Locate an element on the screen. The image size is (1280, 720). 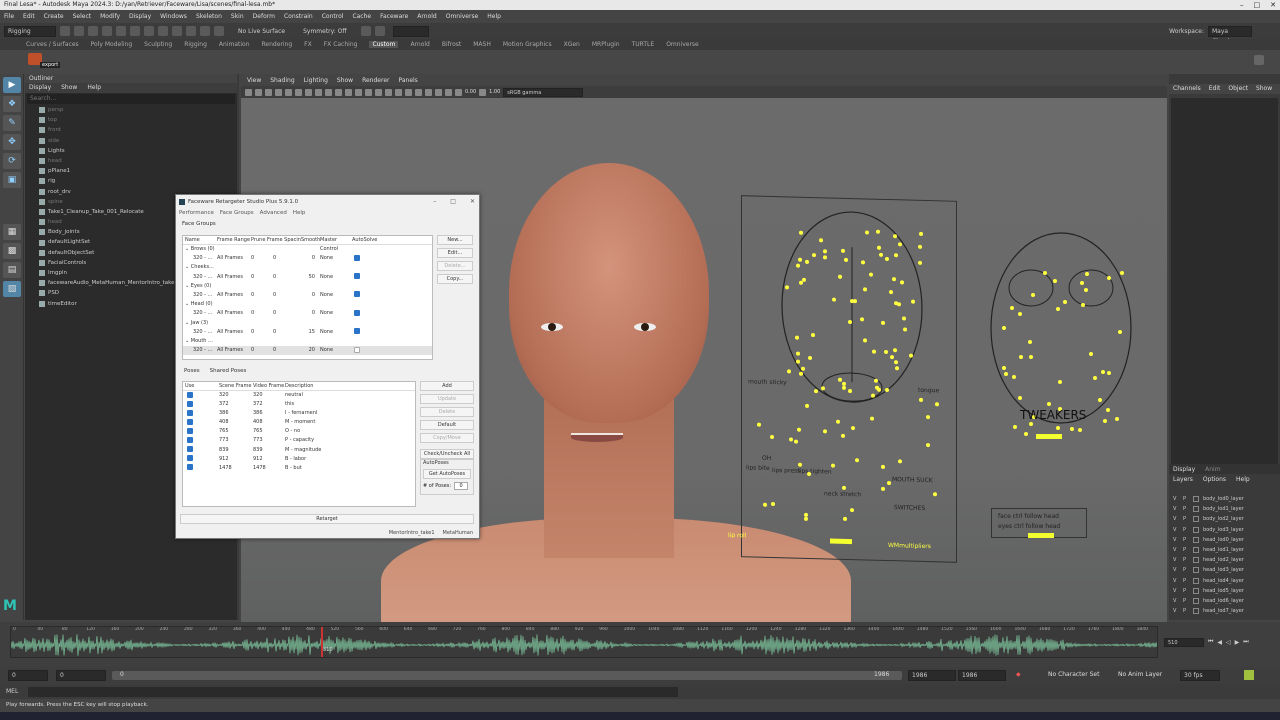
menu-set-dropdown: Rigging is located at coordinates (30, 31).